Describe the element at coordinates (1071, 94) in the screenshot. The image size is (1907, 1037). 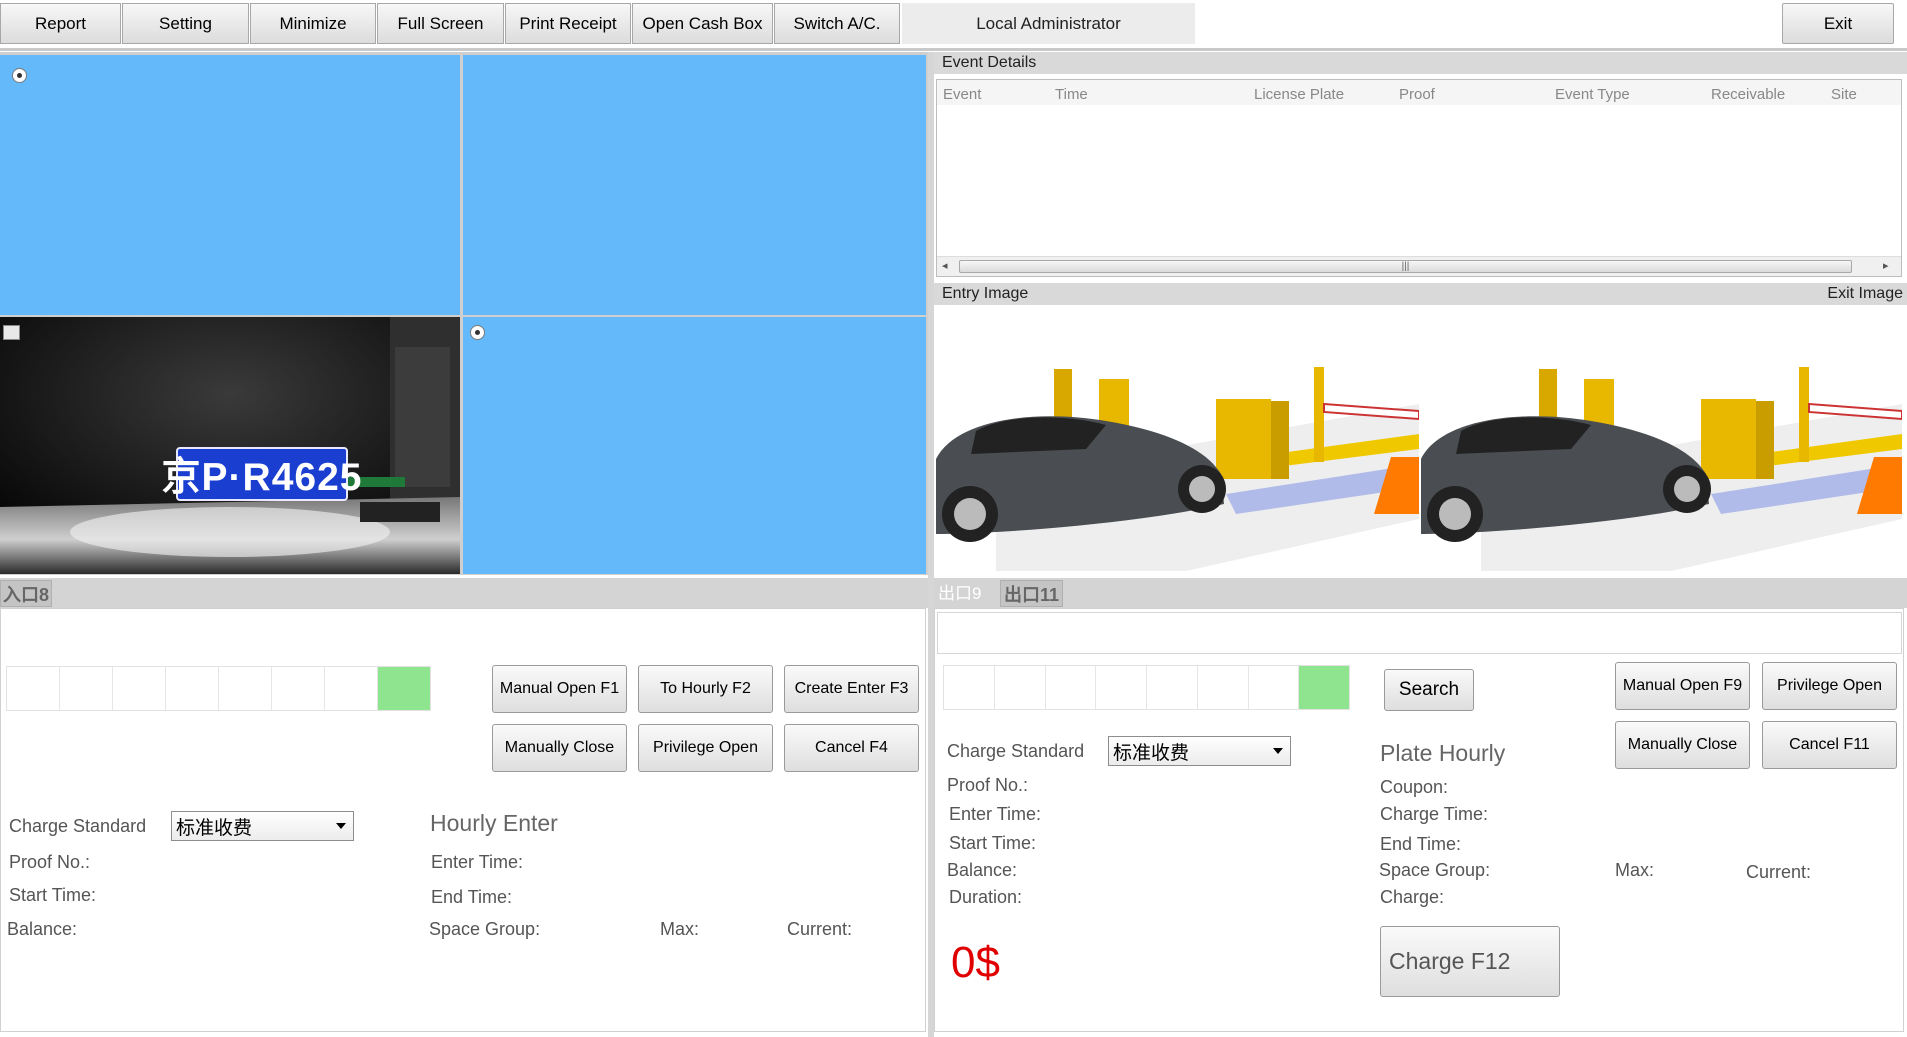
I see `col-time: Time` at that location.